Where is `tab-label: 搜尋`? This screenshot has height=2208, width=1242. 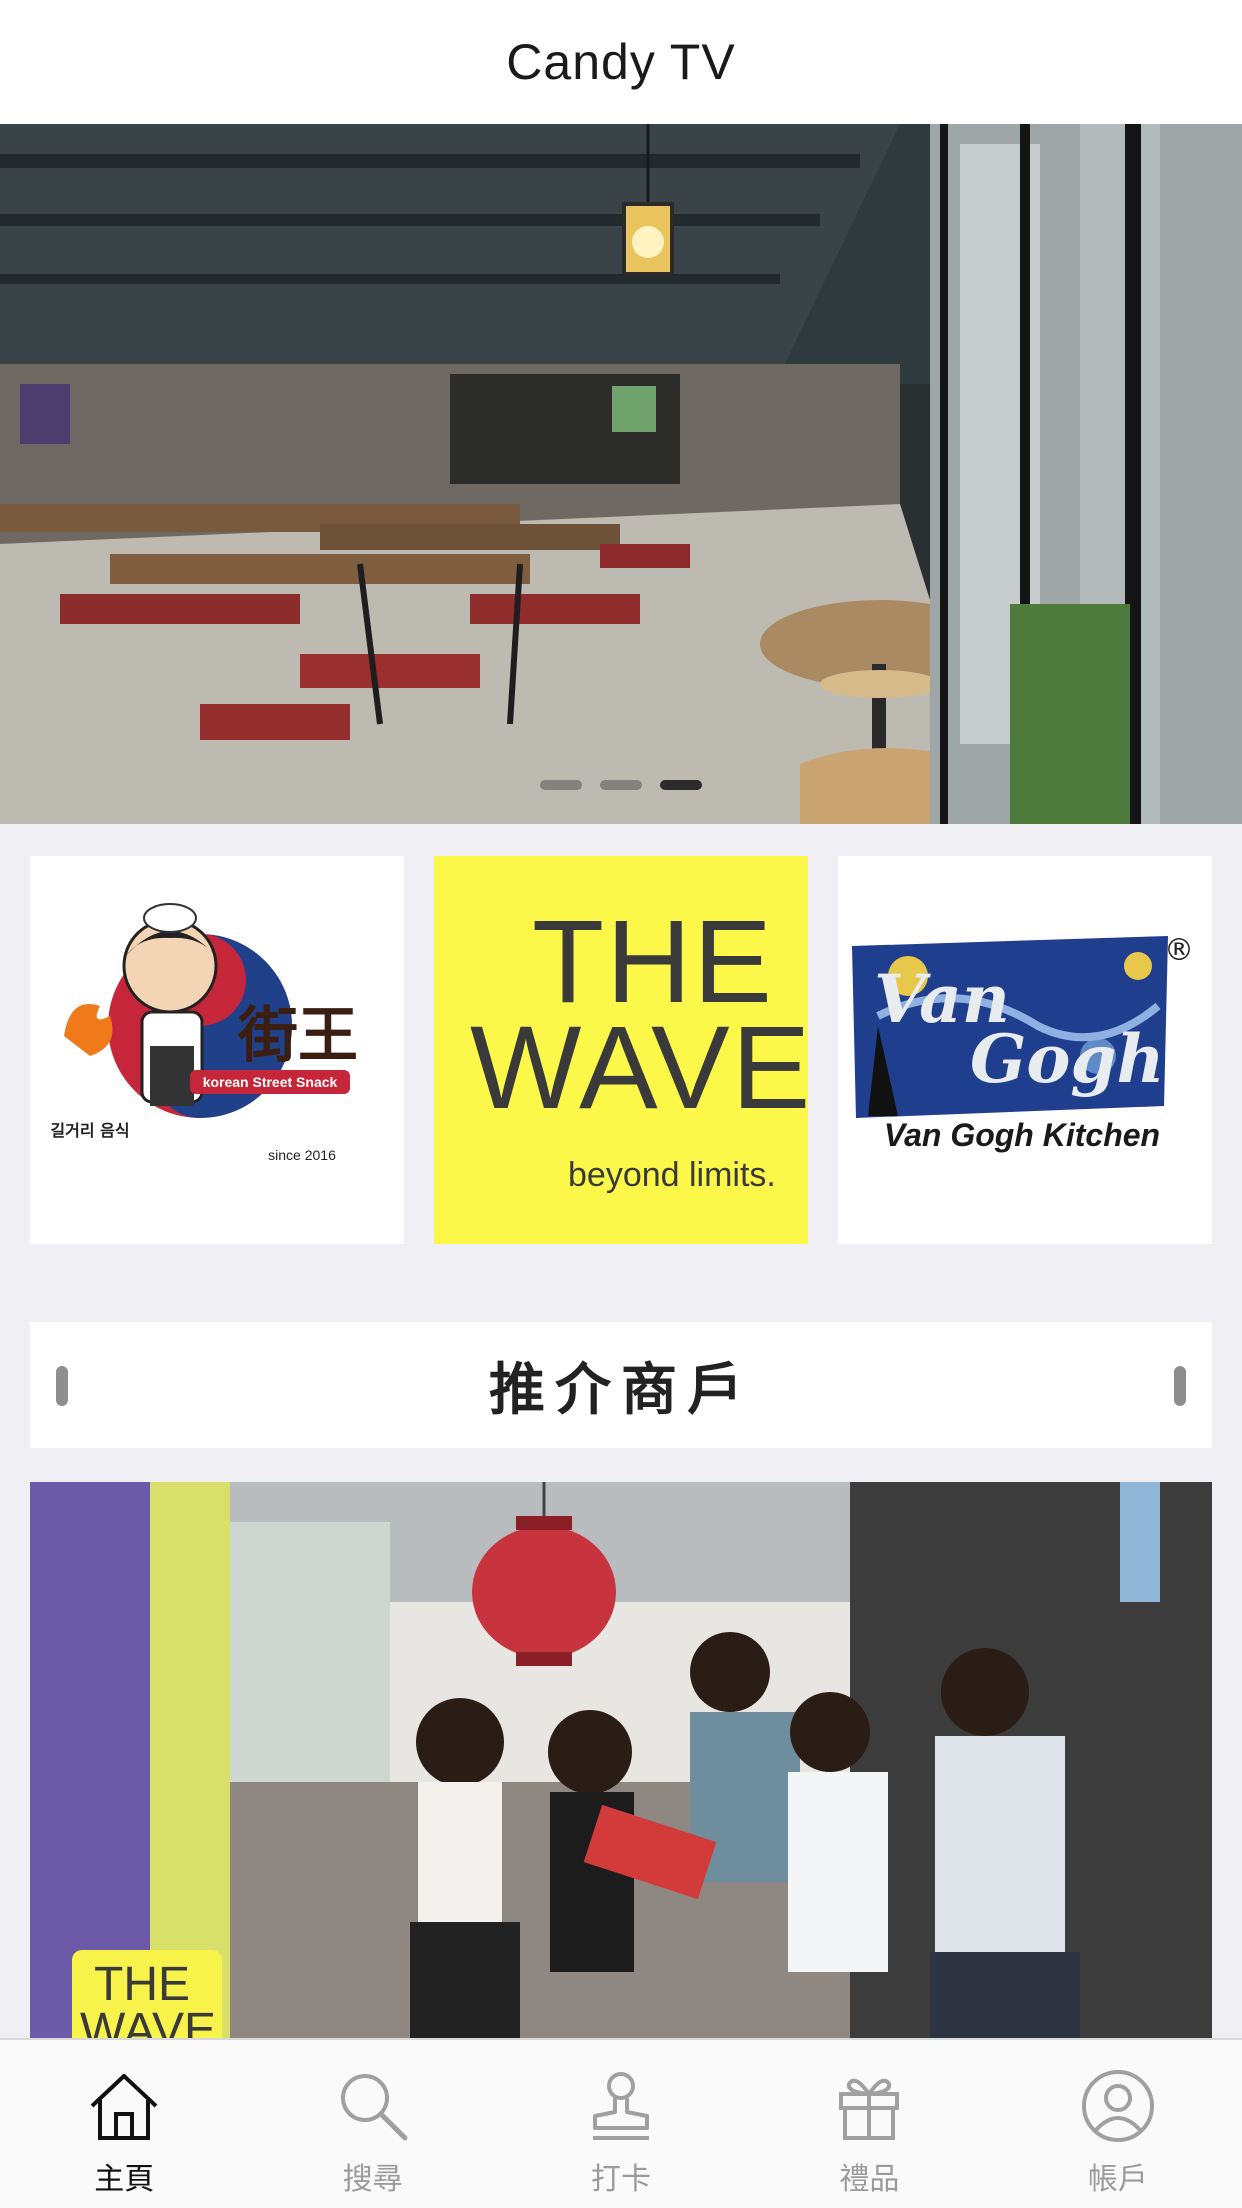
tab-label: 搜尋 is located at coordinates (372, 2179).